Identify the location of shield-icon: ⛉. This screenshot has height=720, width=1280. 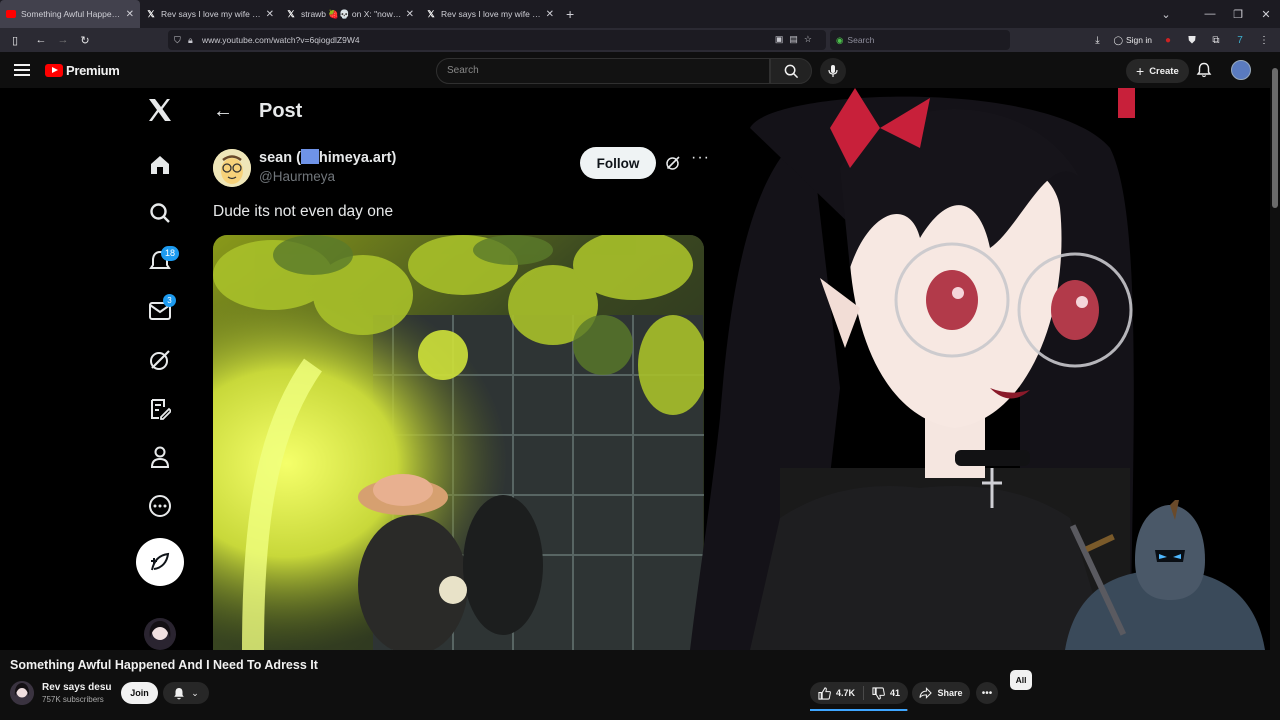
(177, 39).